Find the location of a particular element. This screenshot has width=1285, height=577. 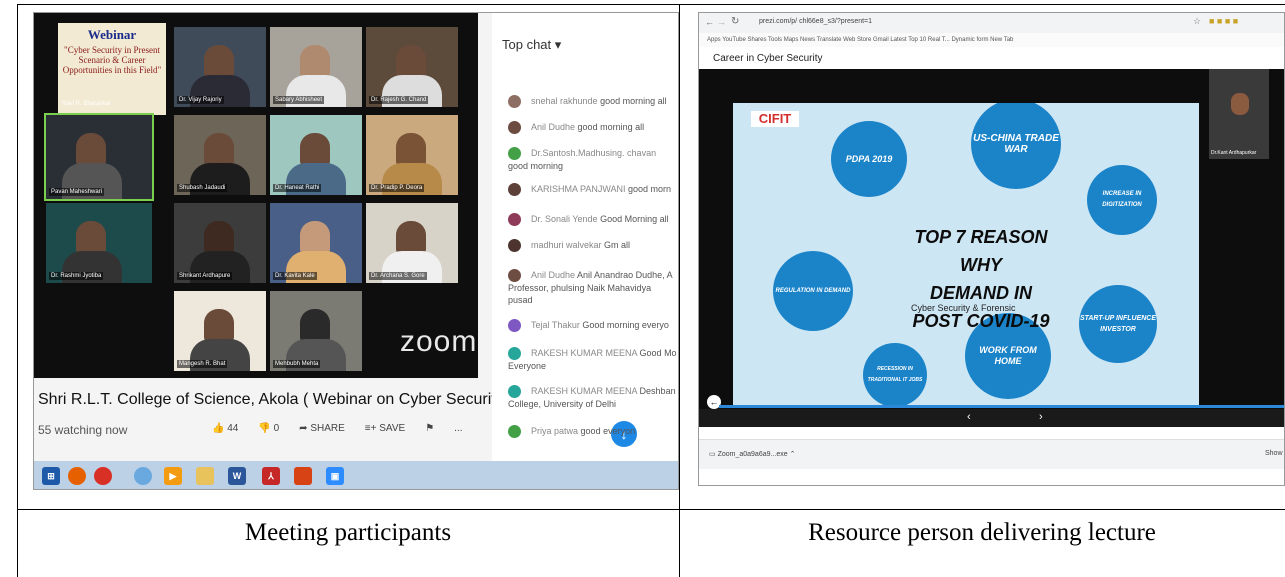

chat-message: snehal rakhunde good morning all is located at coordinates (593, 102).